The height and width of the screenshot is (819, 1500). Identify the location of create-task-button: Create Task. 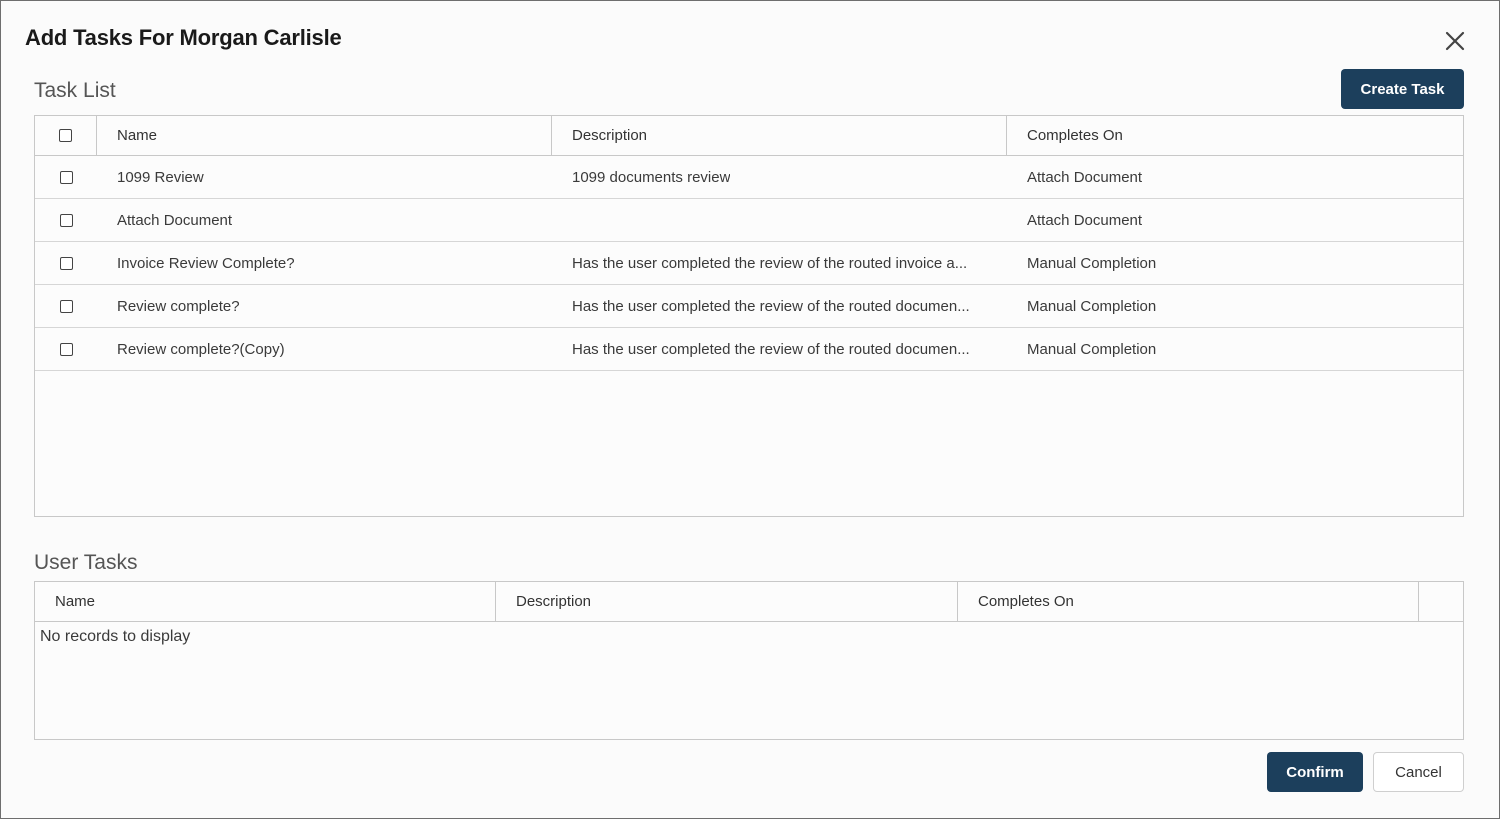
(1402, 89).